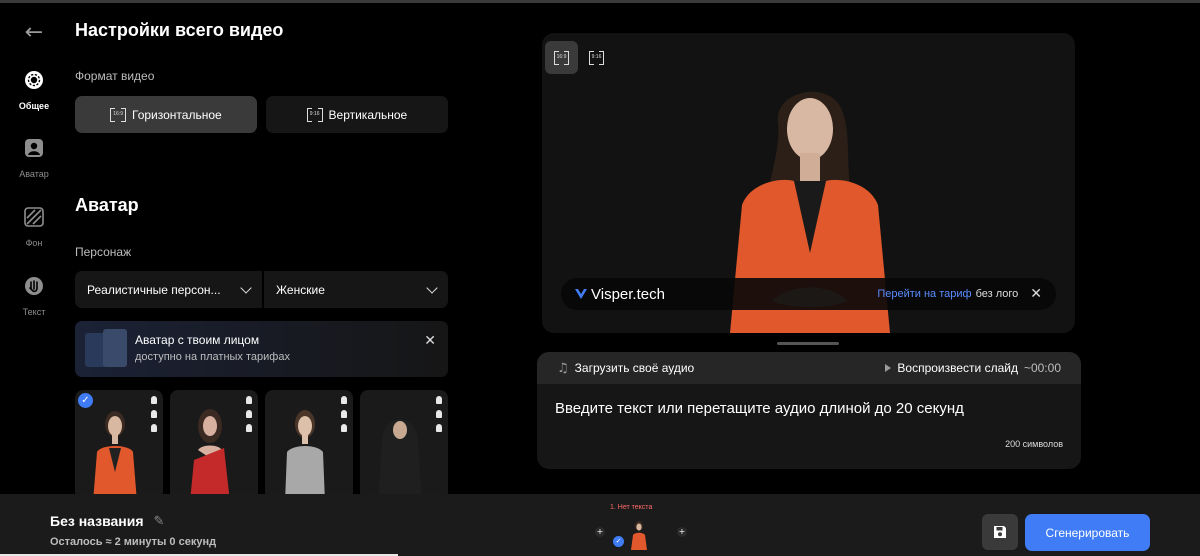  What do you see at coordinates (34, 286) in the screenshot?
I see `text-icon` at bounding box center [34, 286].